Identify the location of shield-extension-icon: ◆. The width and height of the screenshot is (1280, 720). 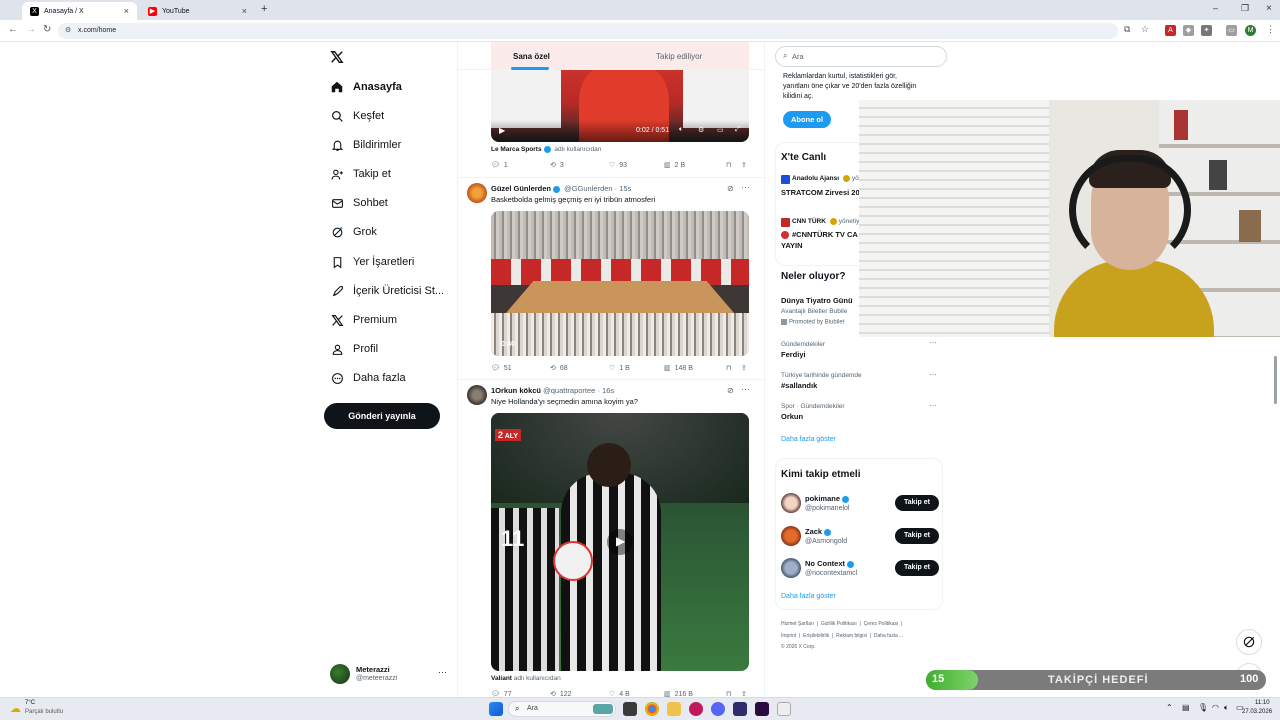
(1188, 30).